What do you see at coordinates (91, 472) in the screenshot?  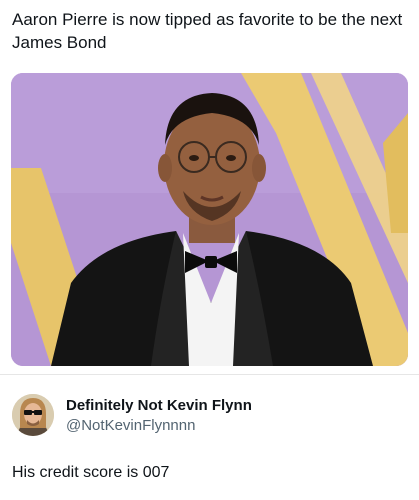 I see `reply-text: His credit score is 007` at bounding box center [91, 472].